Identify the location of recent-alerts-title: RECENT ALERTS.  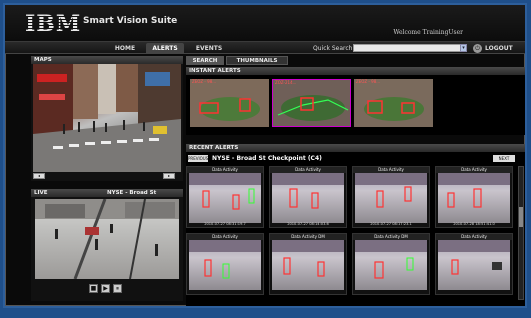
(355, 148).